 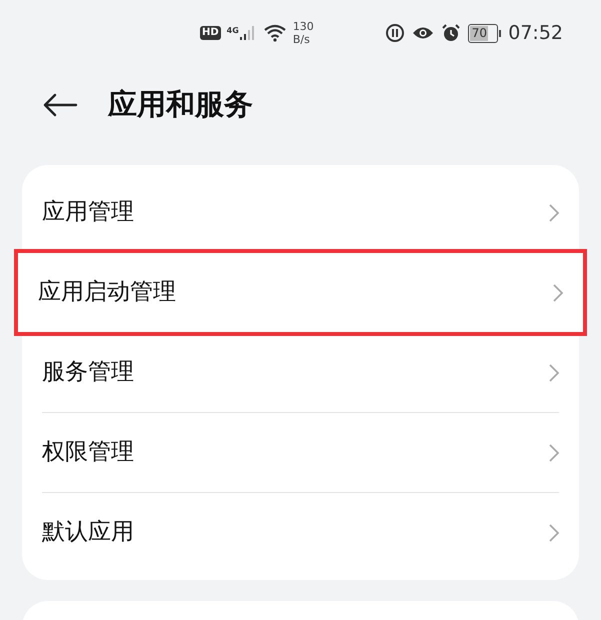 I want to click on signal-icon, so click(x=247, y=33).